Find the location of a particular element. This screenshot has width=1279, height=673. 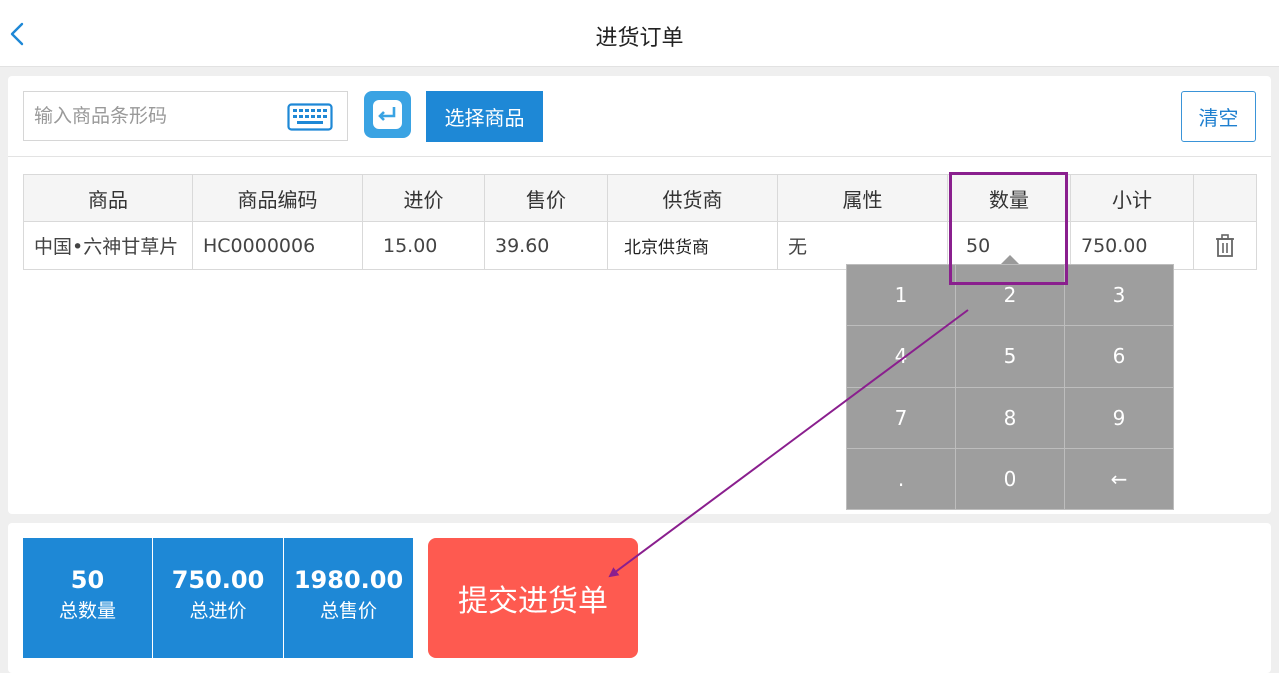

cell-supplier: 北京供货商 is located at coordinates (692, 245).